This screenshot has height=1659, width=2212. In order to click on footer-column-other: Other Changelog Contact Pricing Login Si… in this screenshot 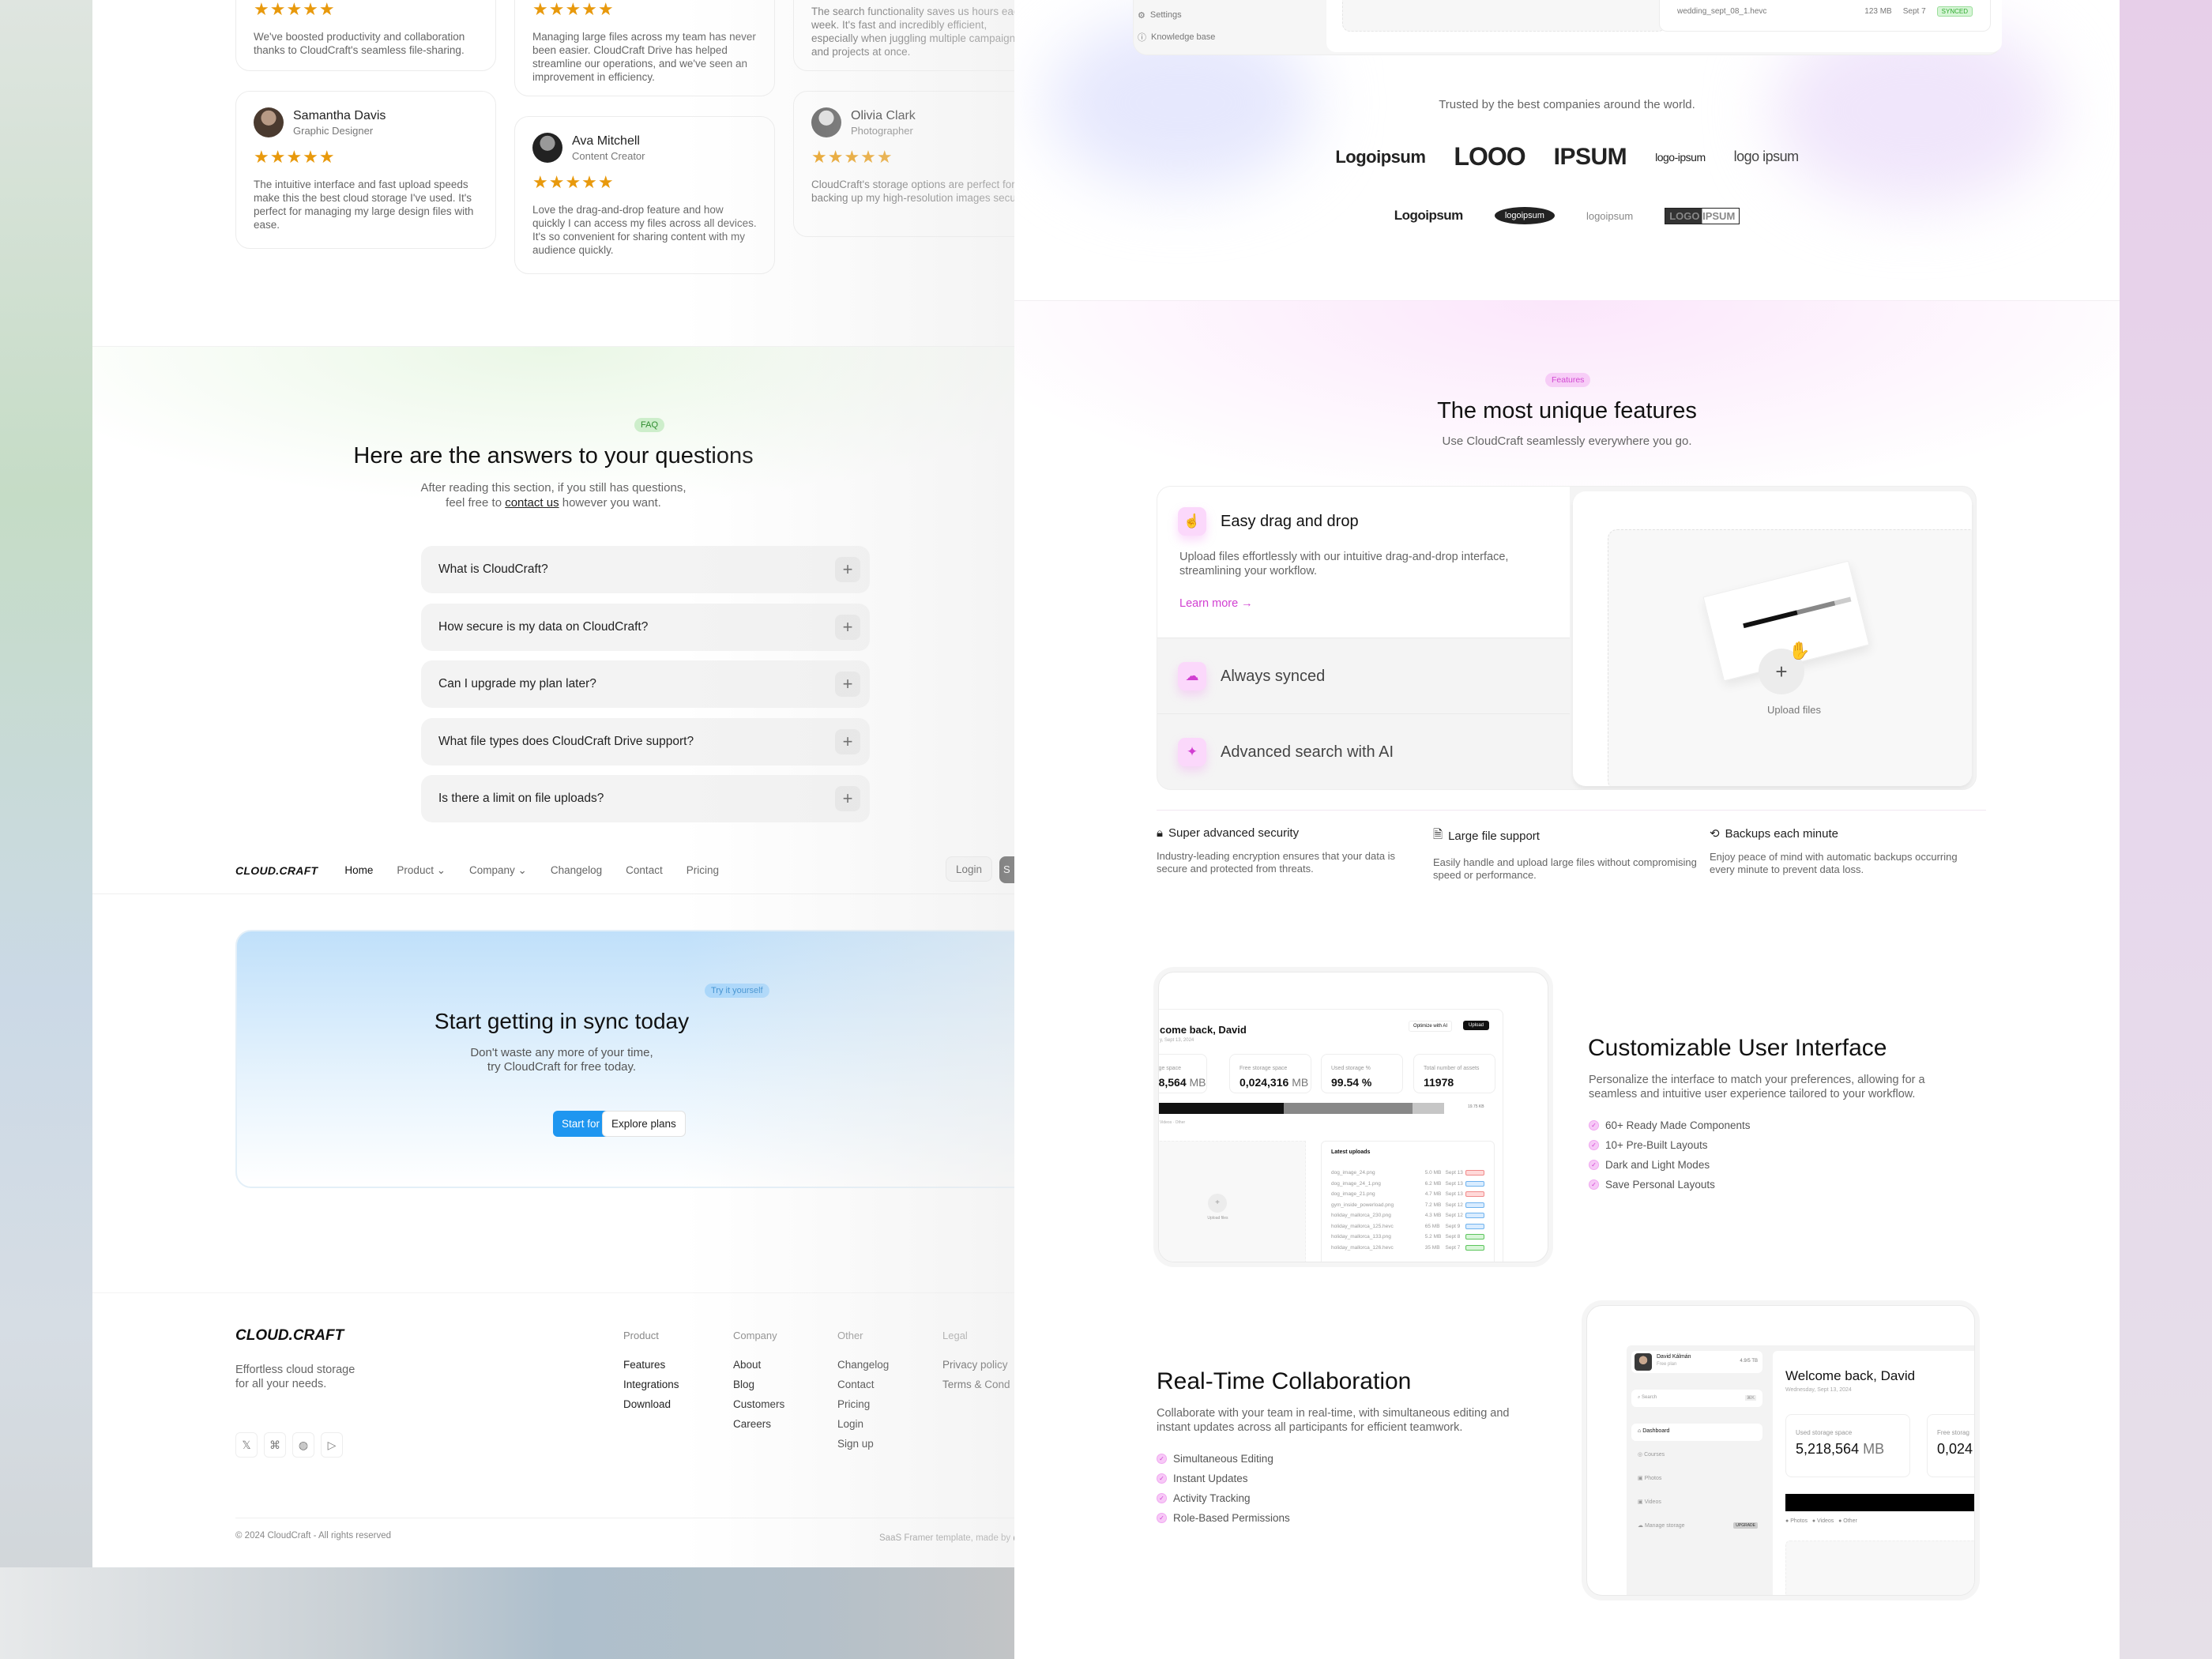, I will do `click(864, 1390)`.